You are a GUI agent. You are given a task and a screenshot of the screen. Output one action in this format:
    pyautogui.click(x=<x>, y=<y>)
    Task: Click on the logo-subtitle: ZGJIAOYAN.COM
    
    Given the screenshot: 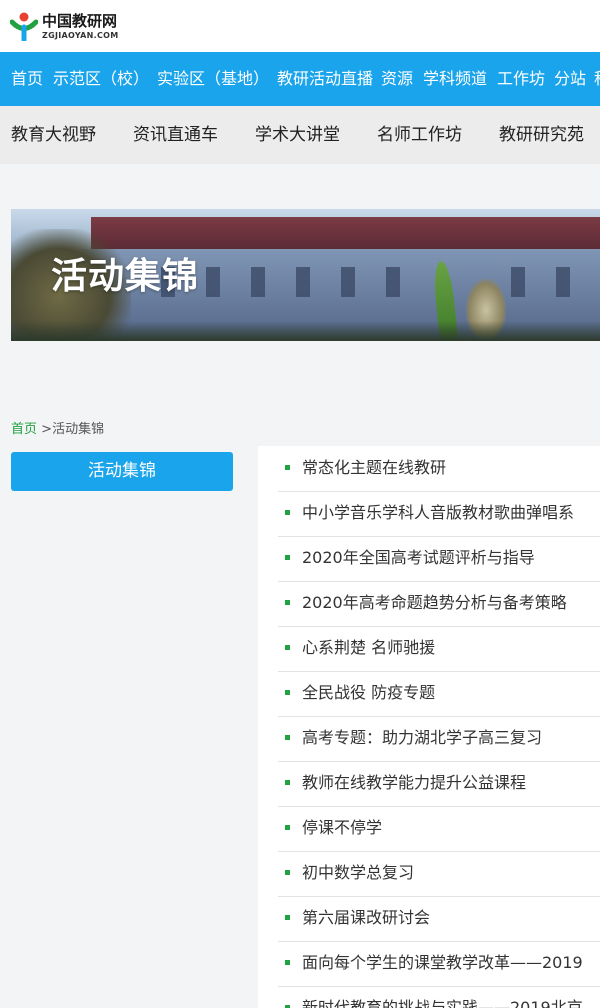 What is the action you would take?
    pyautogui.click(x=80, y=35)
    